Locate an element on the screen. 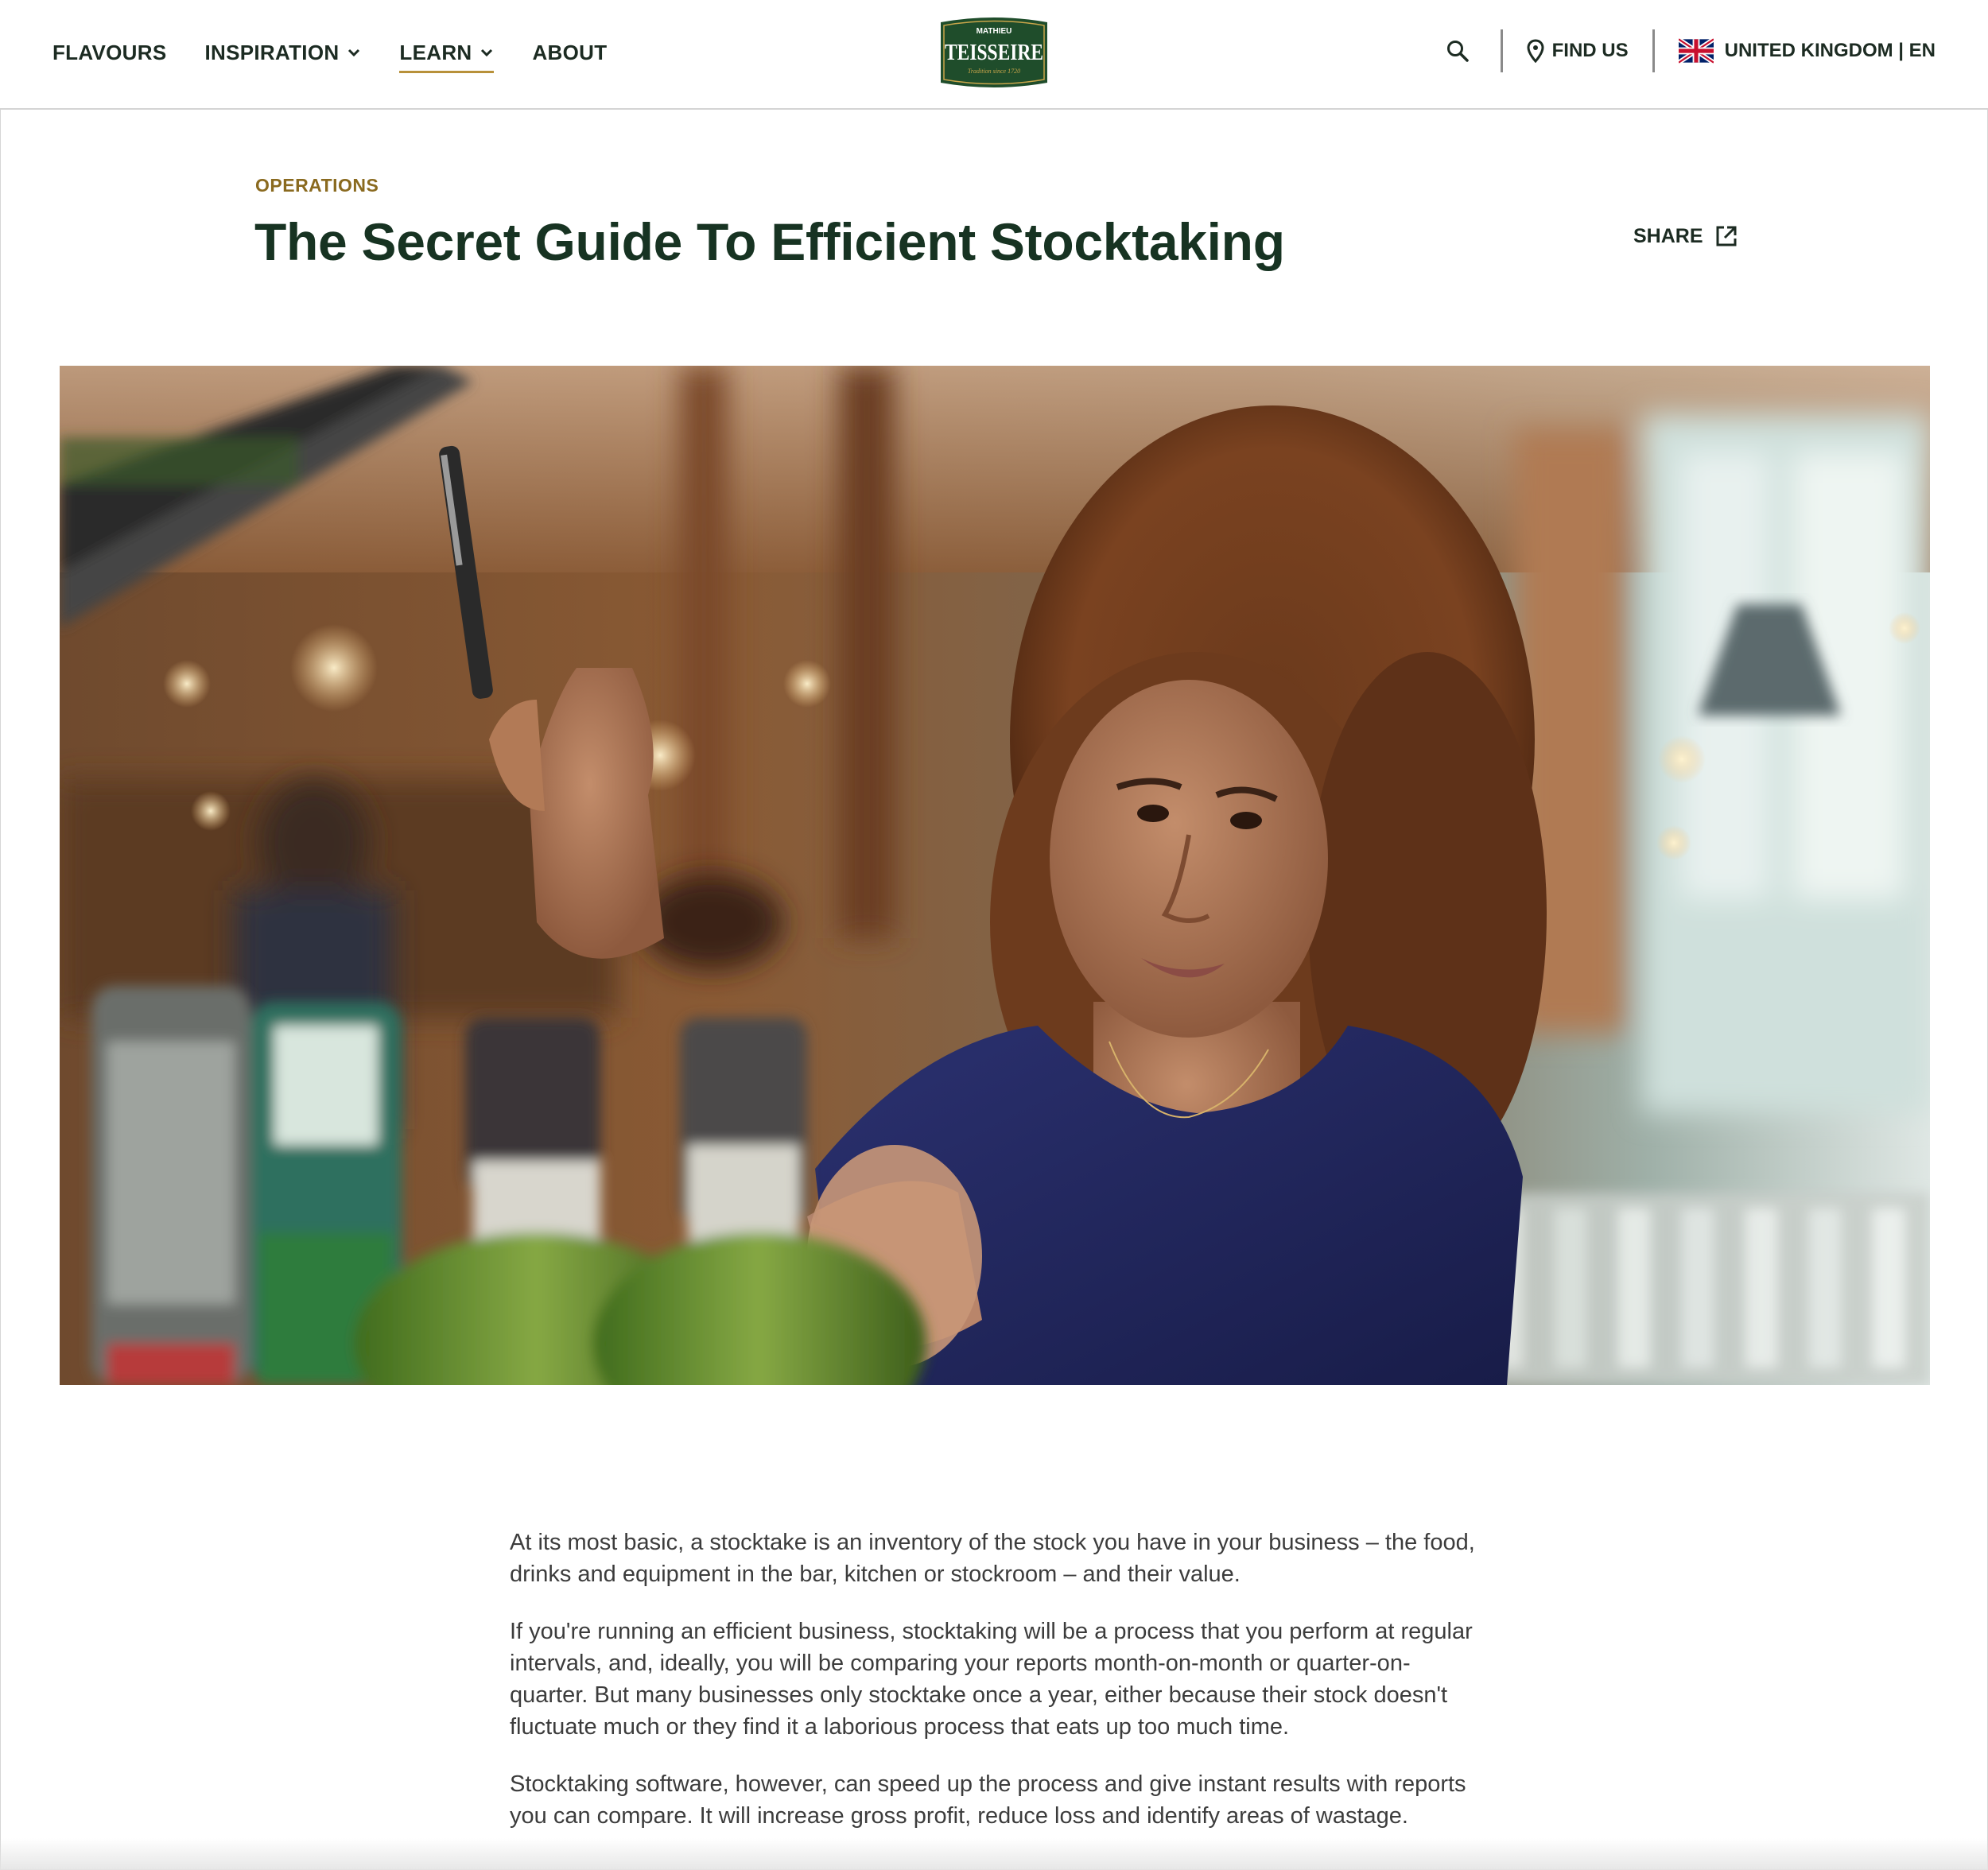 This screenshot has width=1988, height=1870. find-us-link: FIND US is located at coordinates (1578, 51).